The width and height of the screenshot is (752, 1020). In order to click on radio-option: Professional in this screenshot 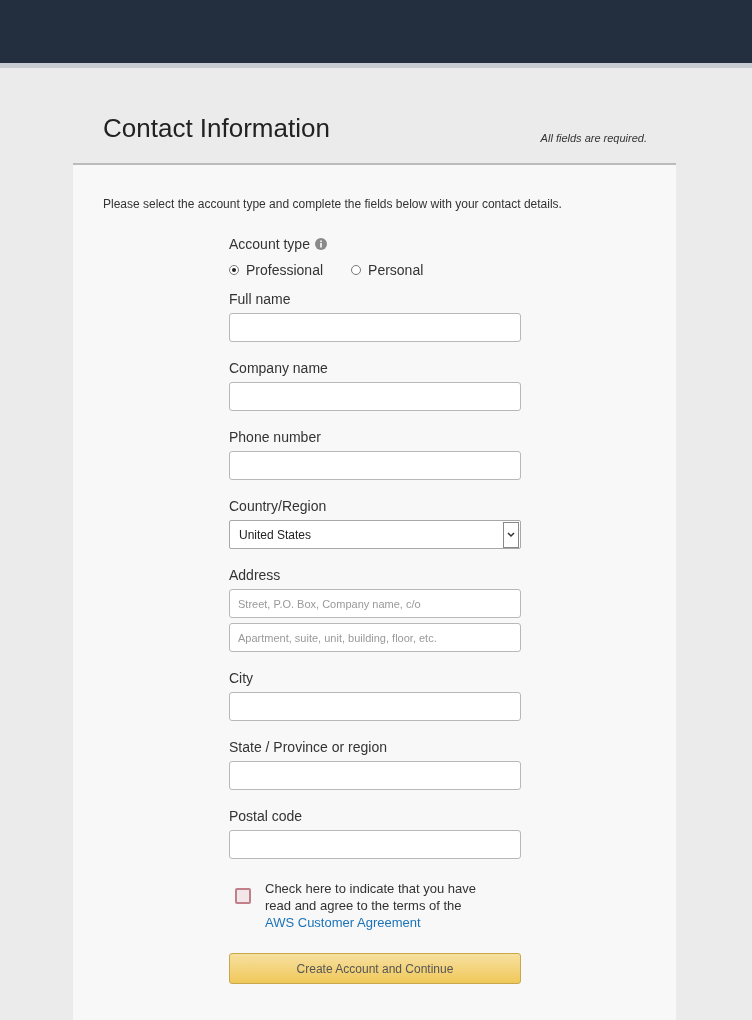, I will do `click(276, 270)`.